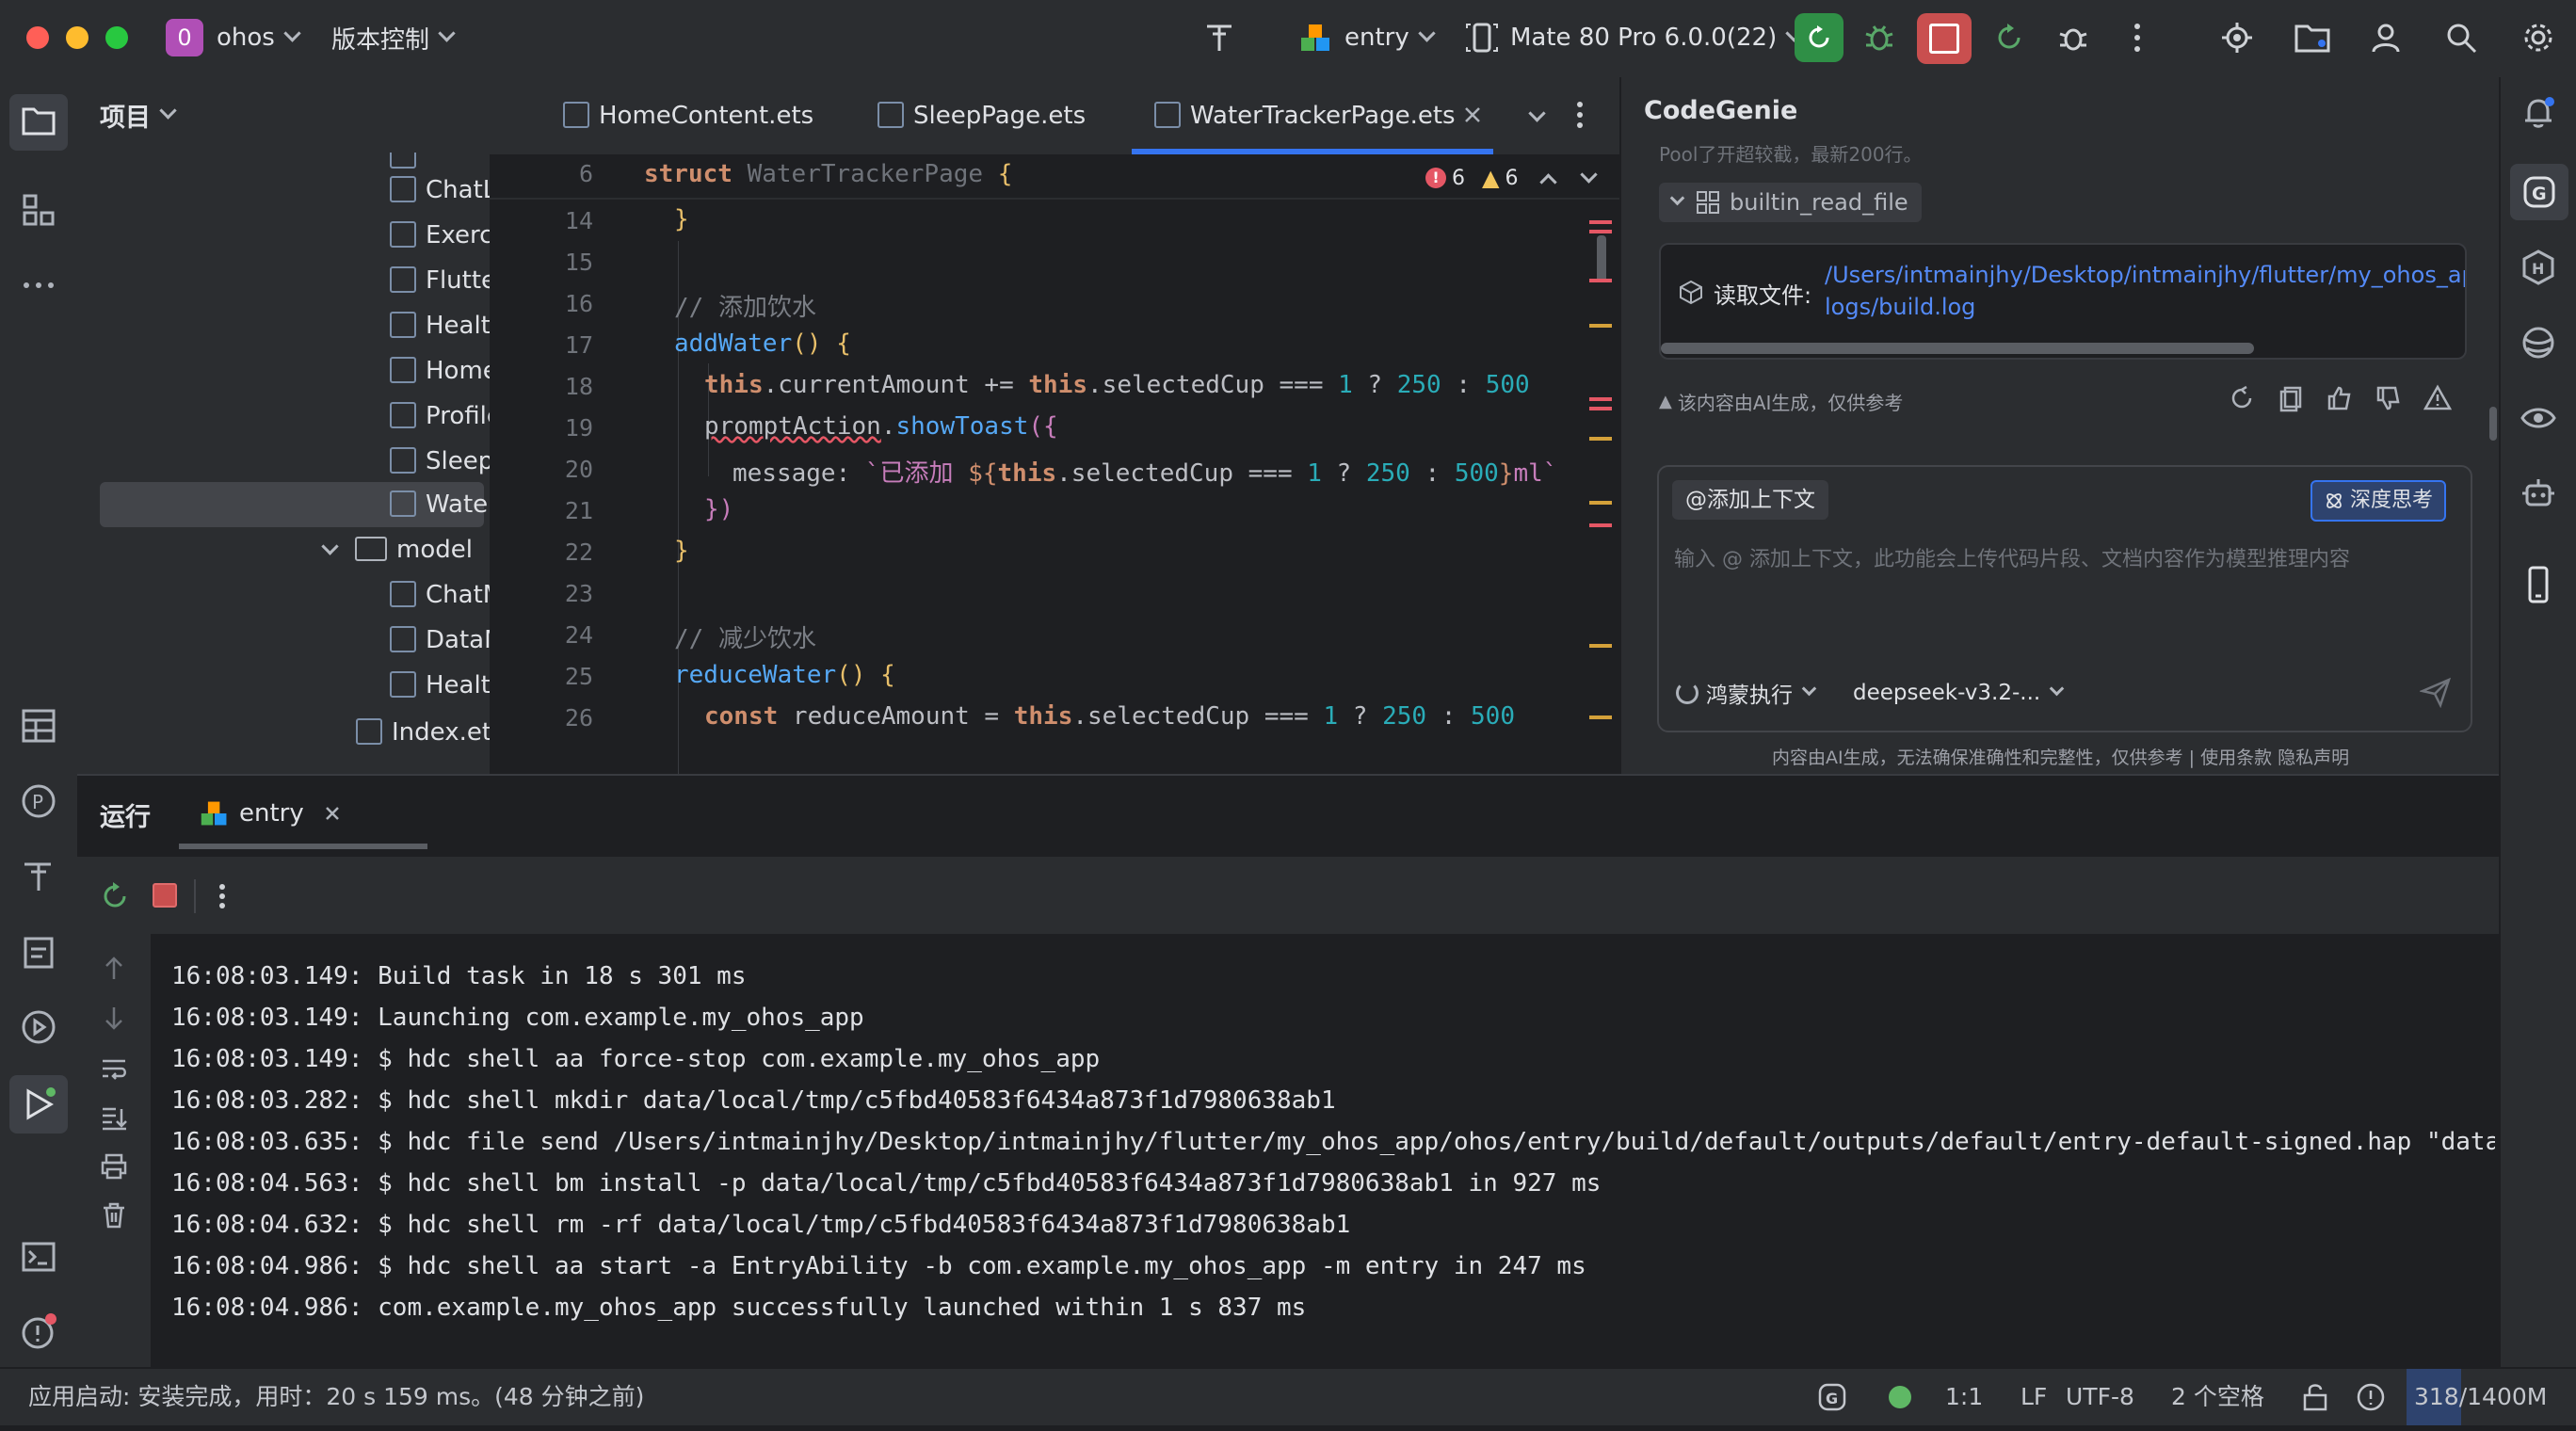 The height and width of the screenshot is (1431, 2576). I want to click on arrow-up-icon, so click(114, 969).